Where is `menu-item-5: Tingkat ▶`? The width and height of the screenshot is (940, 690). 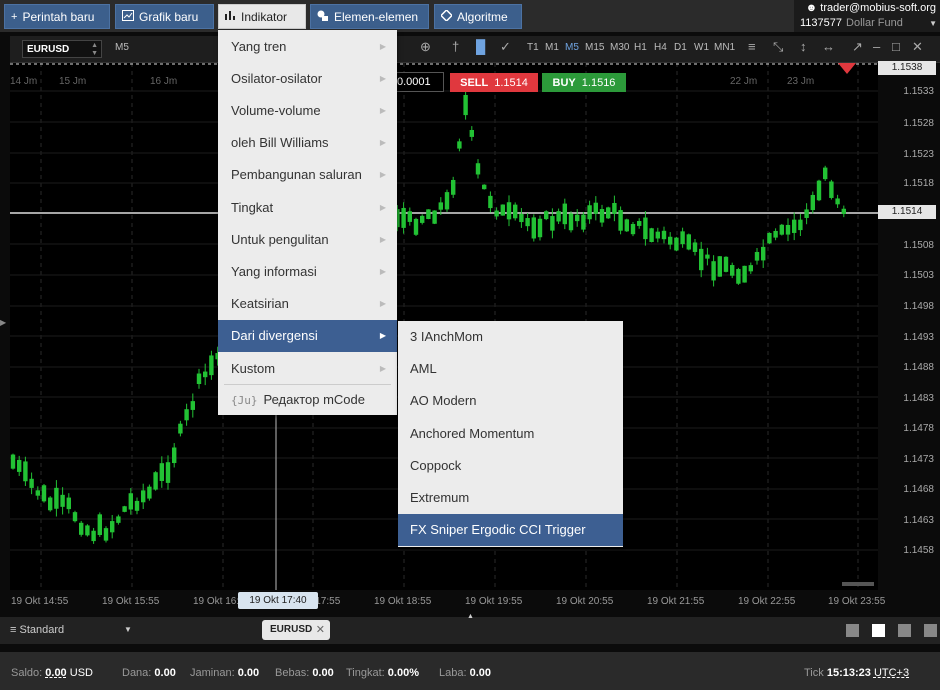 menu-item-5: Tingkat ▶ is located at coordinates (307, 208).